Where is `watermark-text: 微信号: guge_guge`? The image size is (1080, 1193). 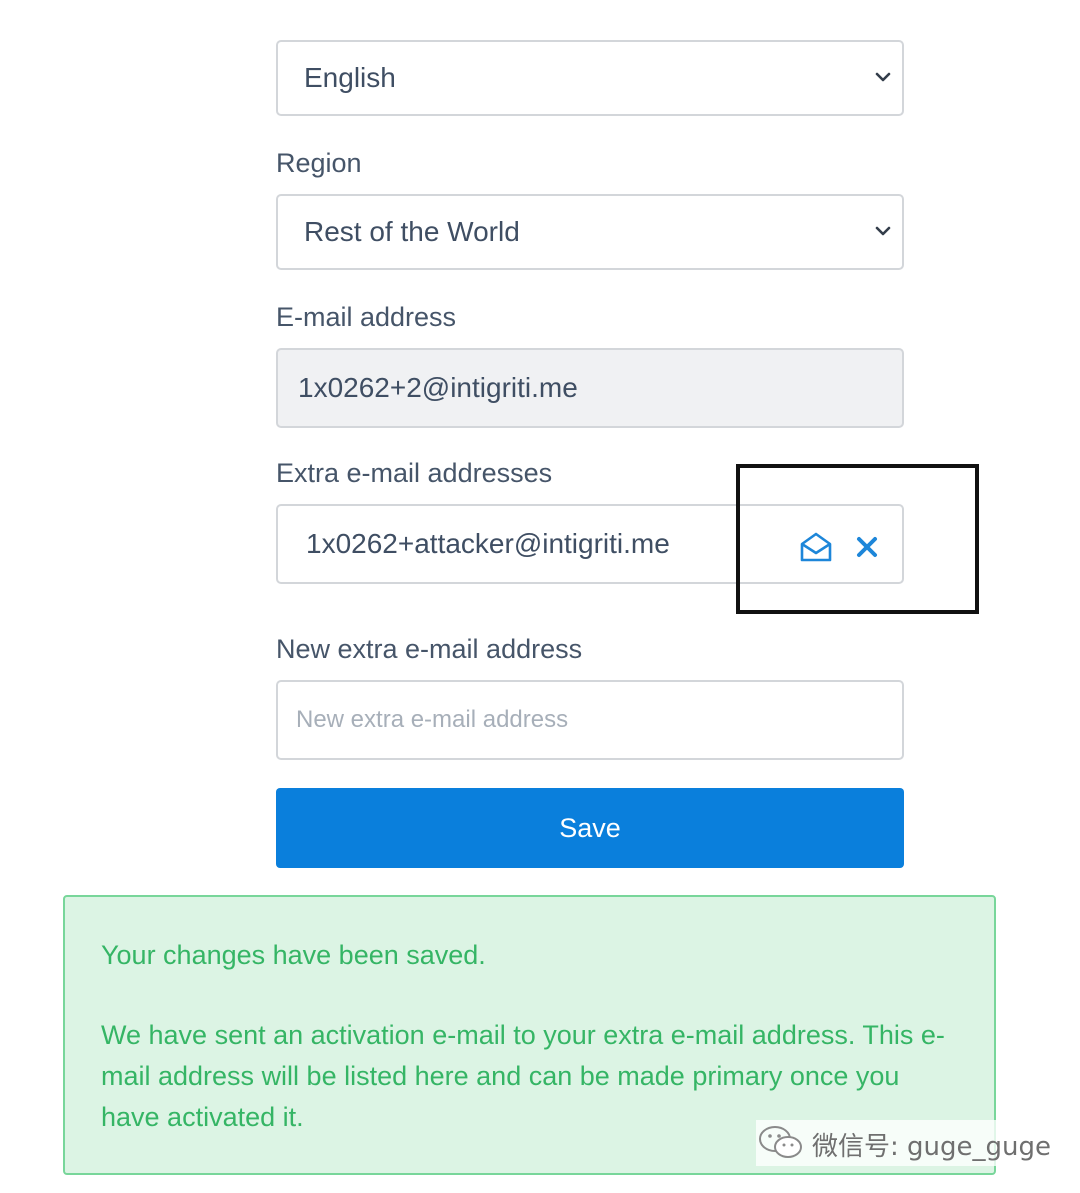 watermark-text: 微信号: guge_guge is located at coordinates (931, 1147).